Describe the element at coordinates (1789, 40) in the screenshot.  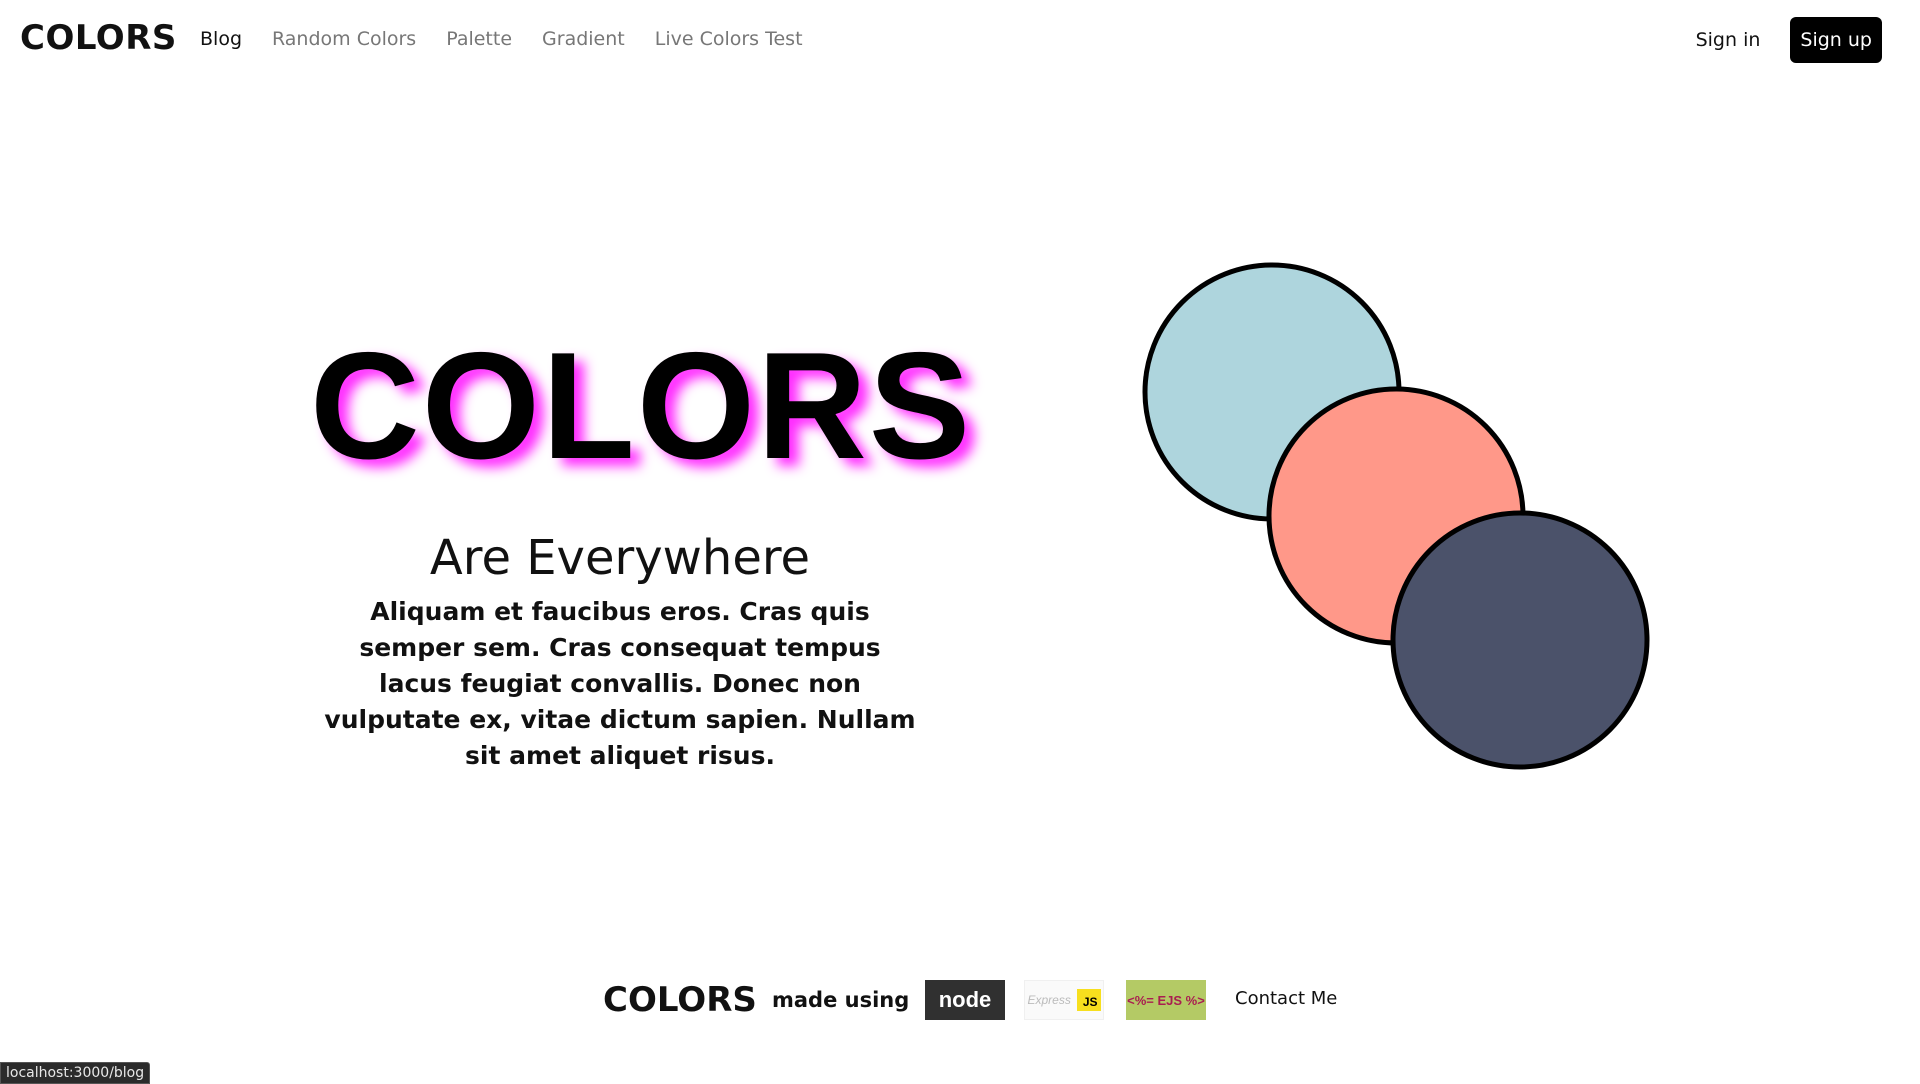
I see `auth-controls: Sign in Sign up` at that location.